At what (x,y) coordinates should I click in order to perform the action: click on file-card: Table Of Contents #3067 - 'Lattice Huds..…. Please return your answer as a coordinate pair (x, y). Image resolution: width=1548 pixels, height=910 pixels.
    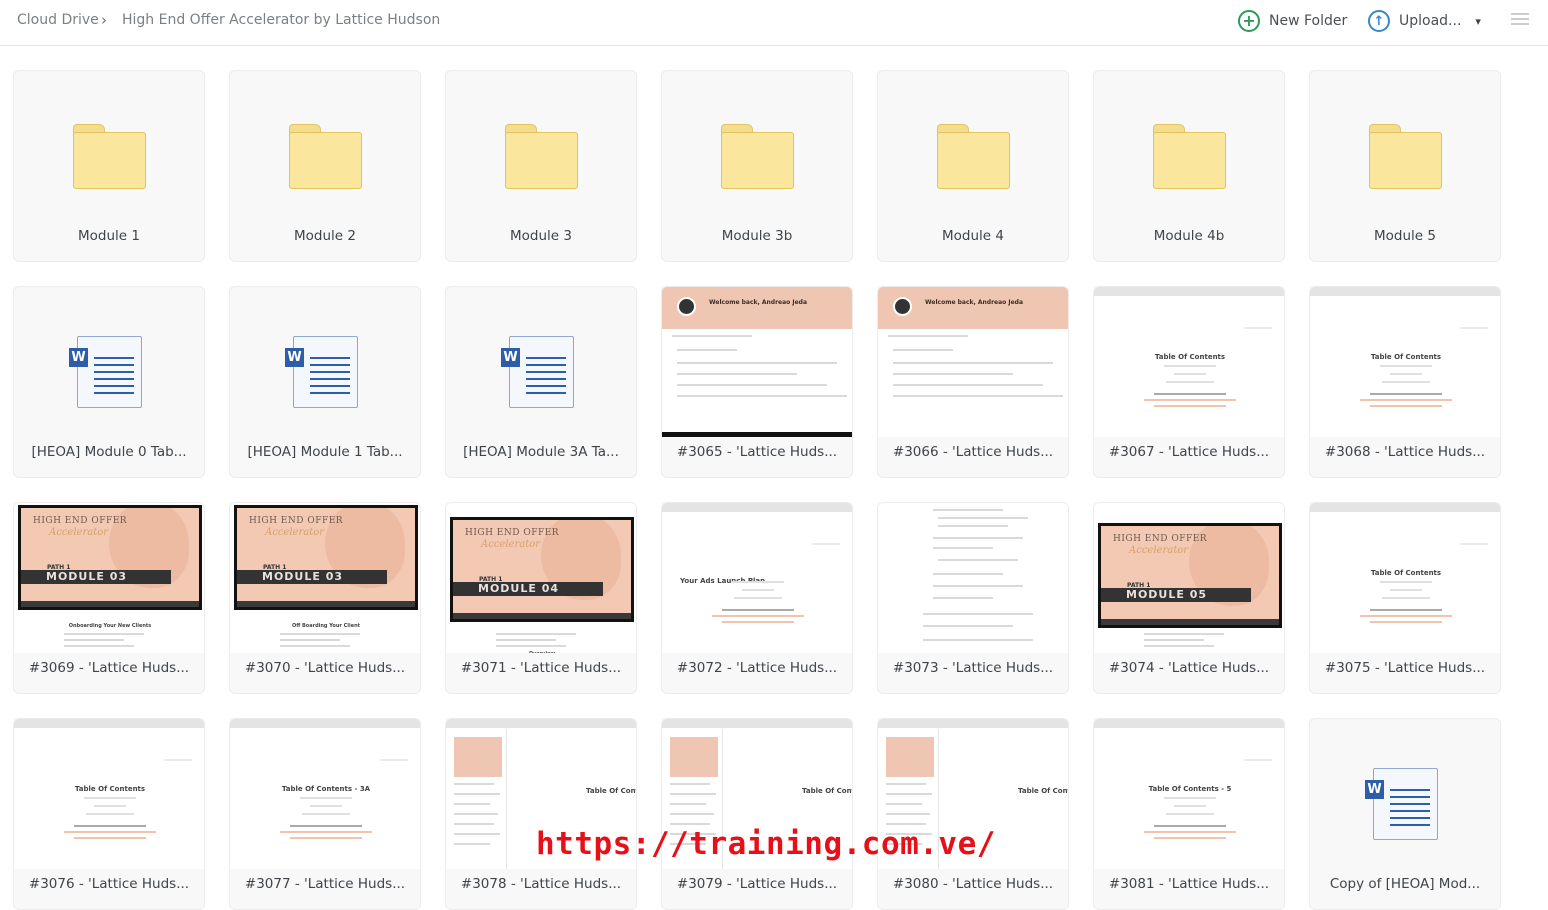
    Looking at the image, I should click on (1189, 382).